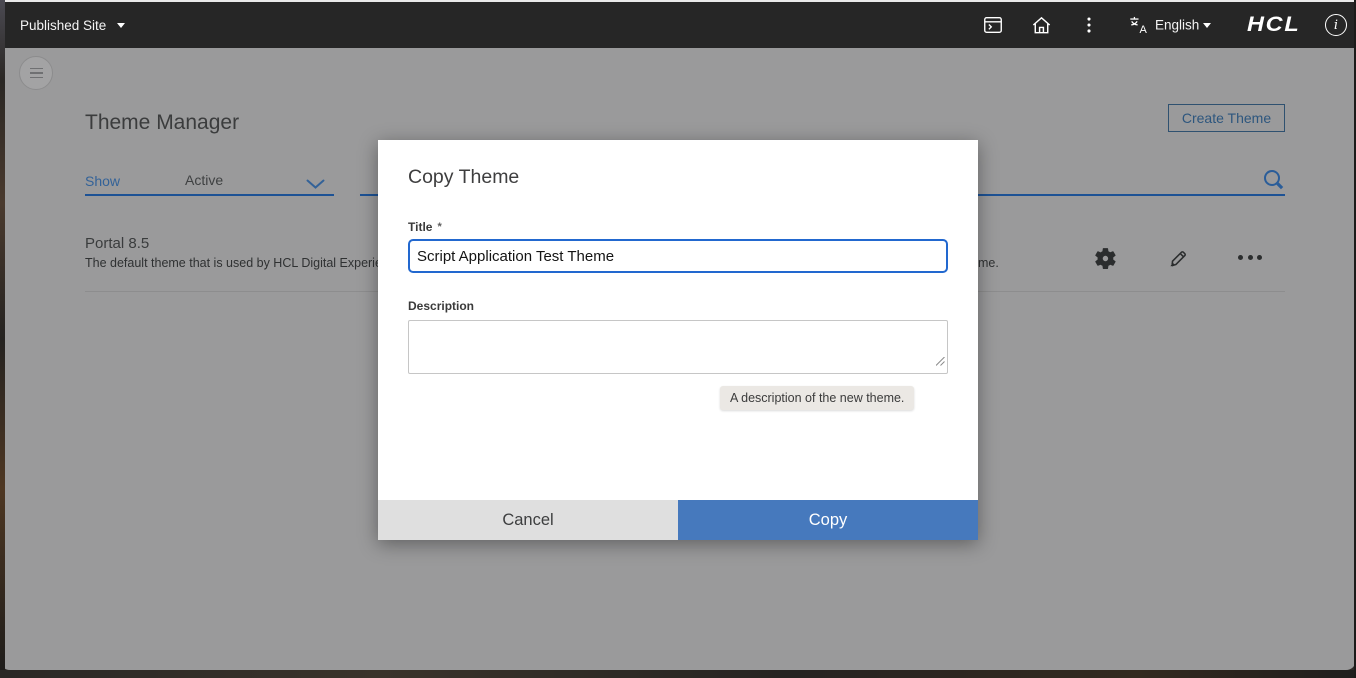  What do you see at coordinates (678, 256) in the screenshot?
I see `title-input` at bounding box center [678, 256].